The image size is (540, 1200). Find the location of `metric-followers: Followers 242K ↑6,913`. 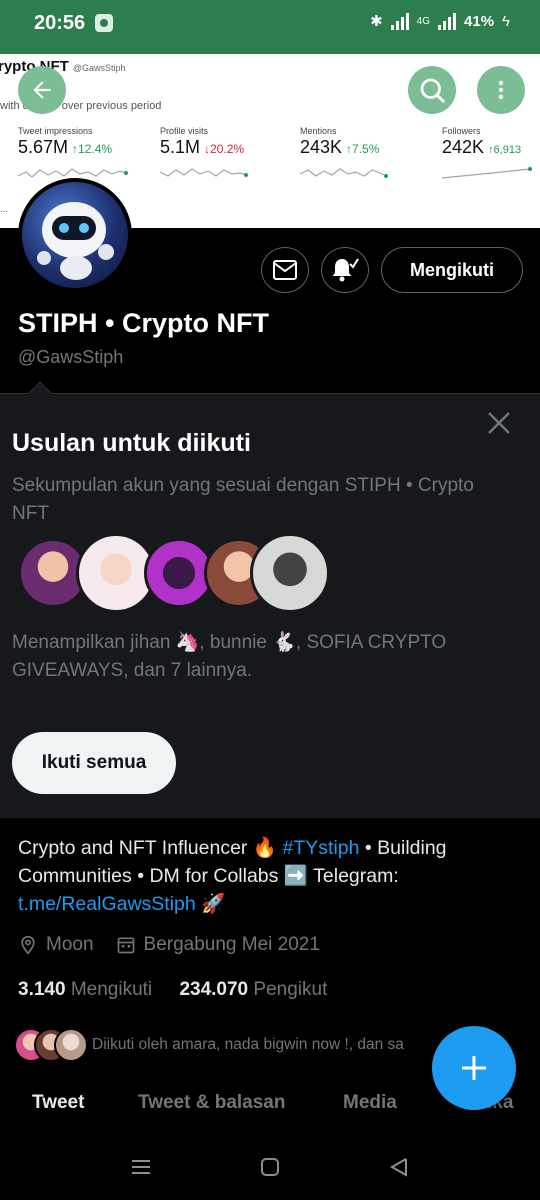

metric-followers: Followers 242K ↑6,913 is located at coordinates (491, 154).